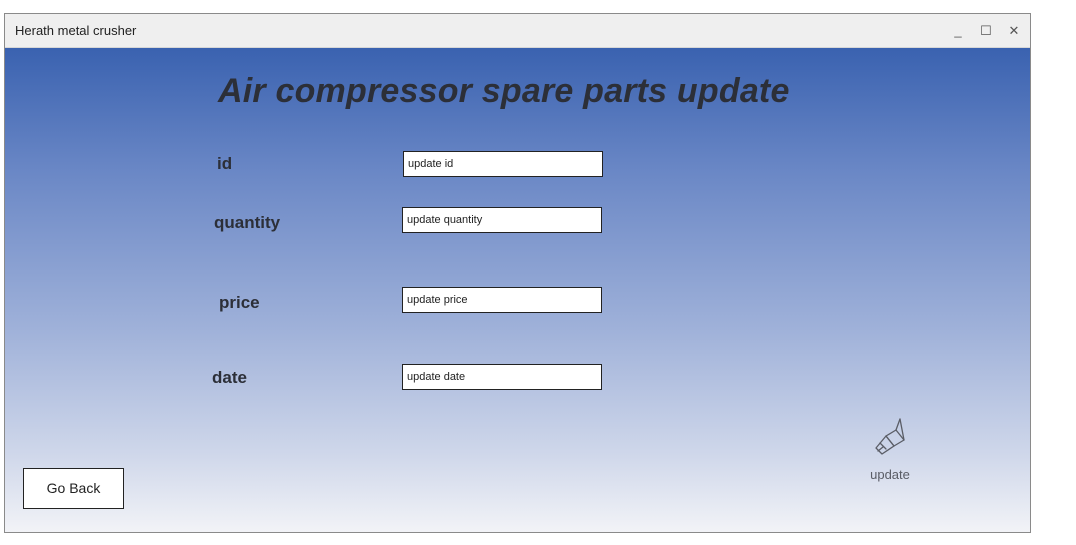  Describe the element at coordinates (239, 302) in the screenshot. I see `price-label: price` at that location.